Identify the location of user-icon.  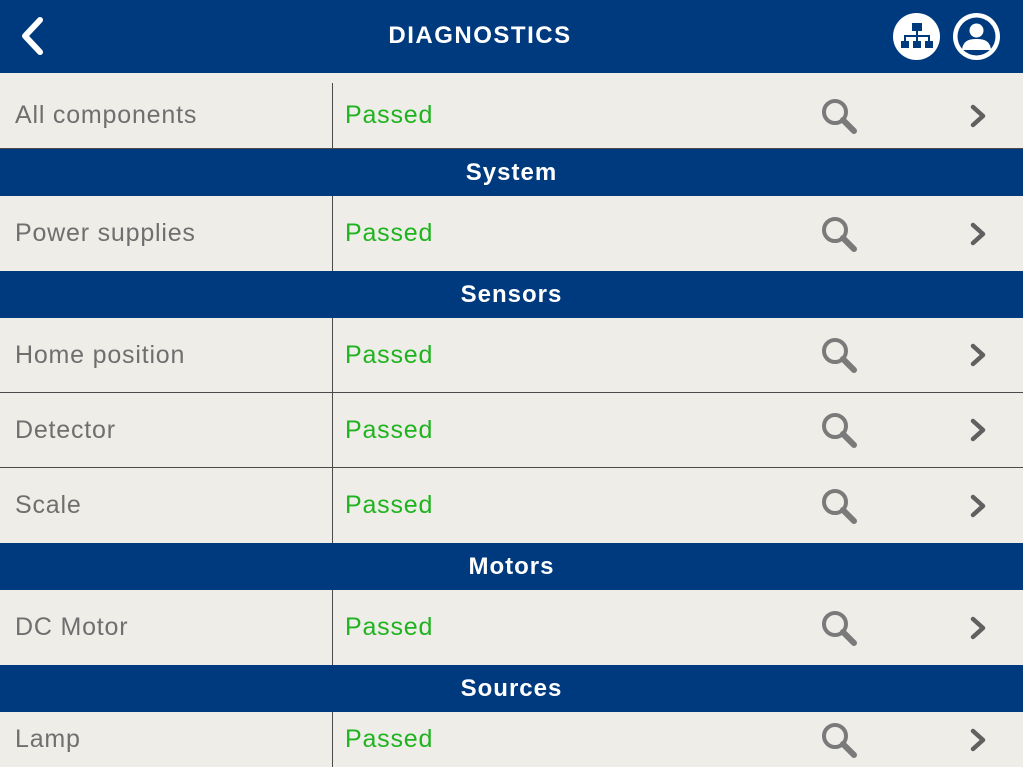
(976, 36).